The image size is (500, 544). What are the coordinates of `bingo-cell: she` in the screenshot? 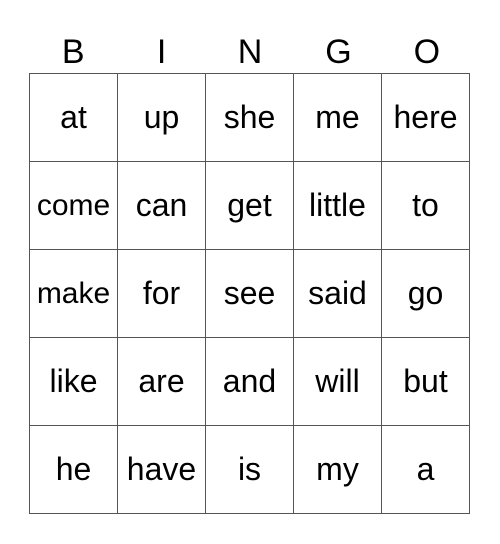 It's located at (250, 118).